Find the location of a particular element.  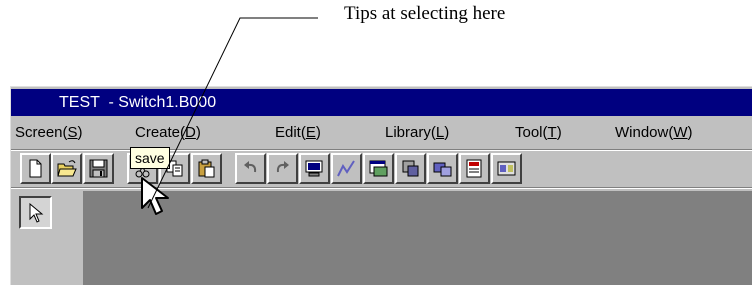

document-icon is located at coordinates (474, 168).